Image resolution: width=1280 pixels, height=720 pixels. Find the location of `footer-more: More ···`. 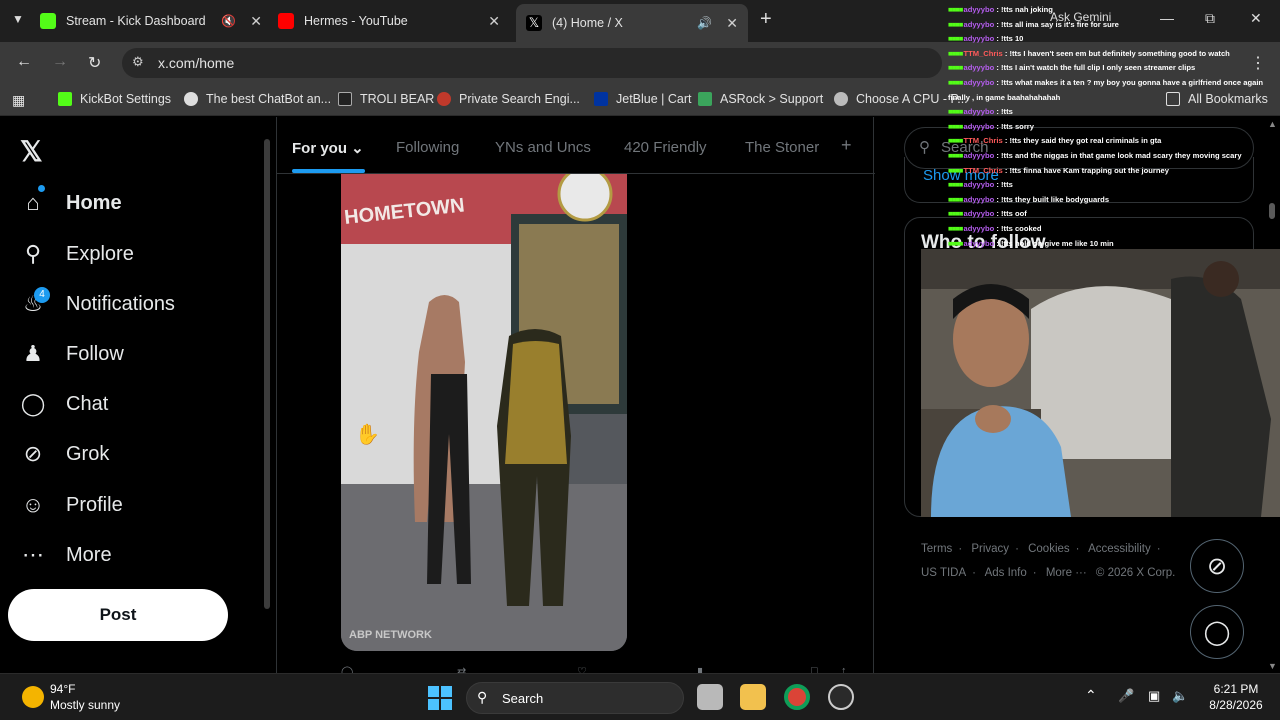

footer-more: More ··· is located at coordinates (1066, 573).